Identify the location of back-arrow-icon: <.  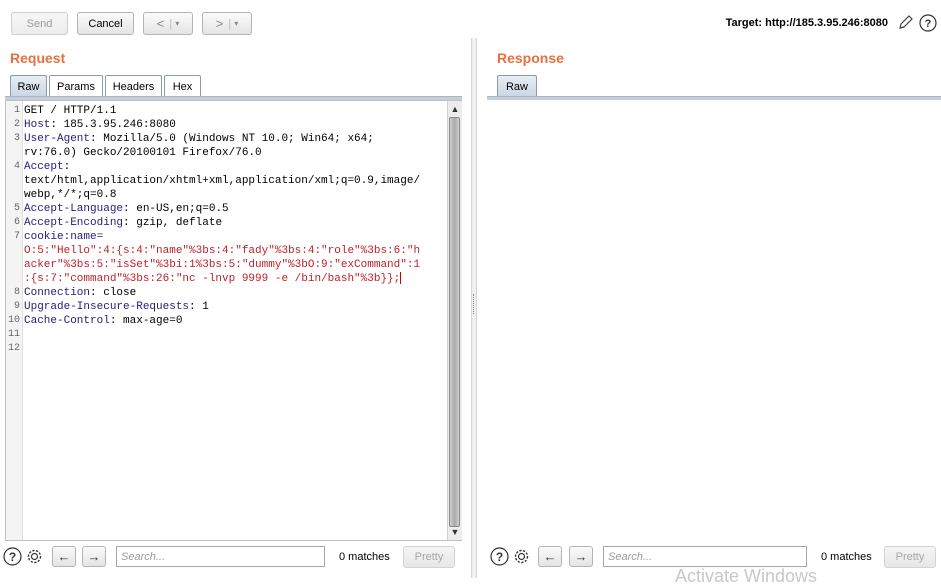
(160, 23).